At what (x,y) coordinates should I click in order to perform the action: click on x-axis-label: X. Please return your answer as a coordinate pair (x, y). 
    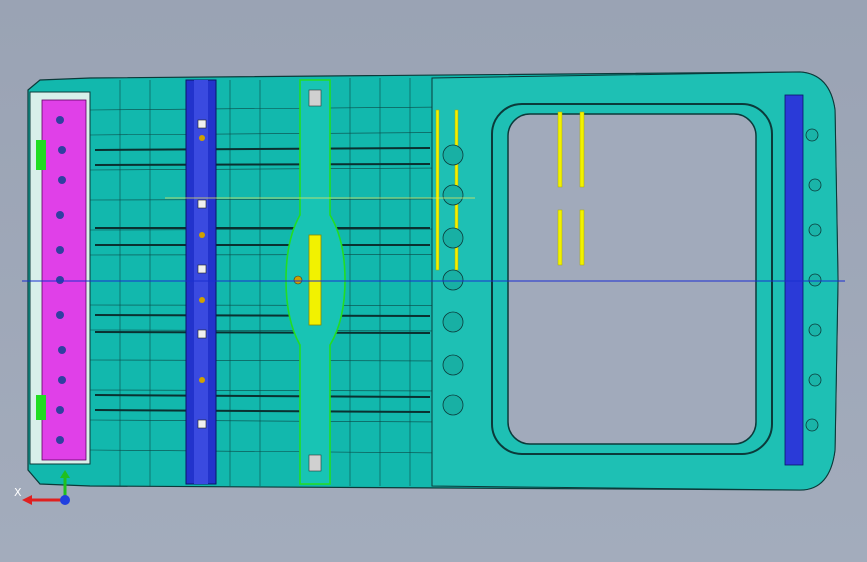
    Looking at the image, I should click on (18, 492).